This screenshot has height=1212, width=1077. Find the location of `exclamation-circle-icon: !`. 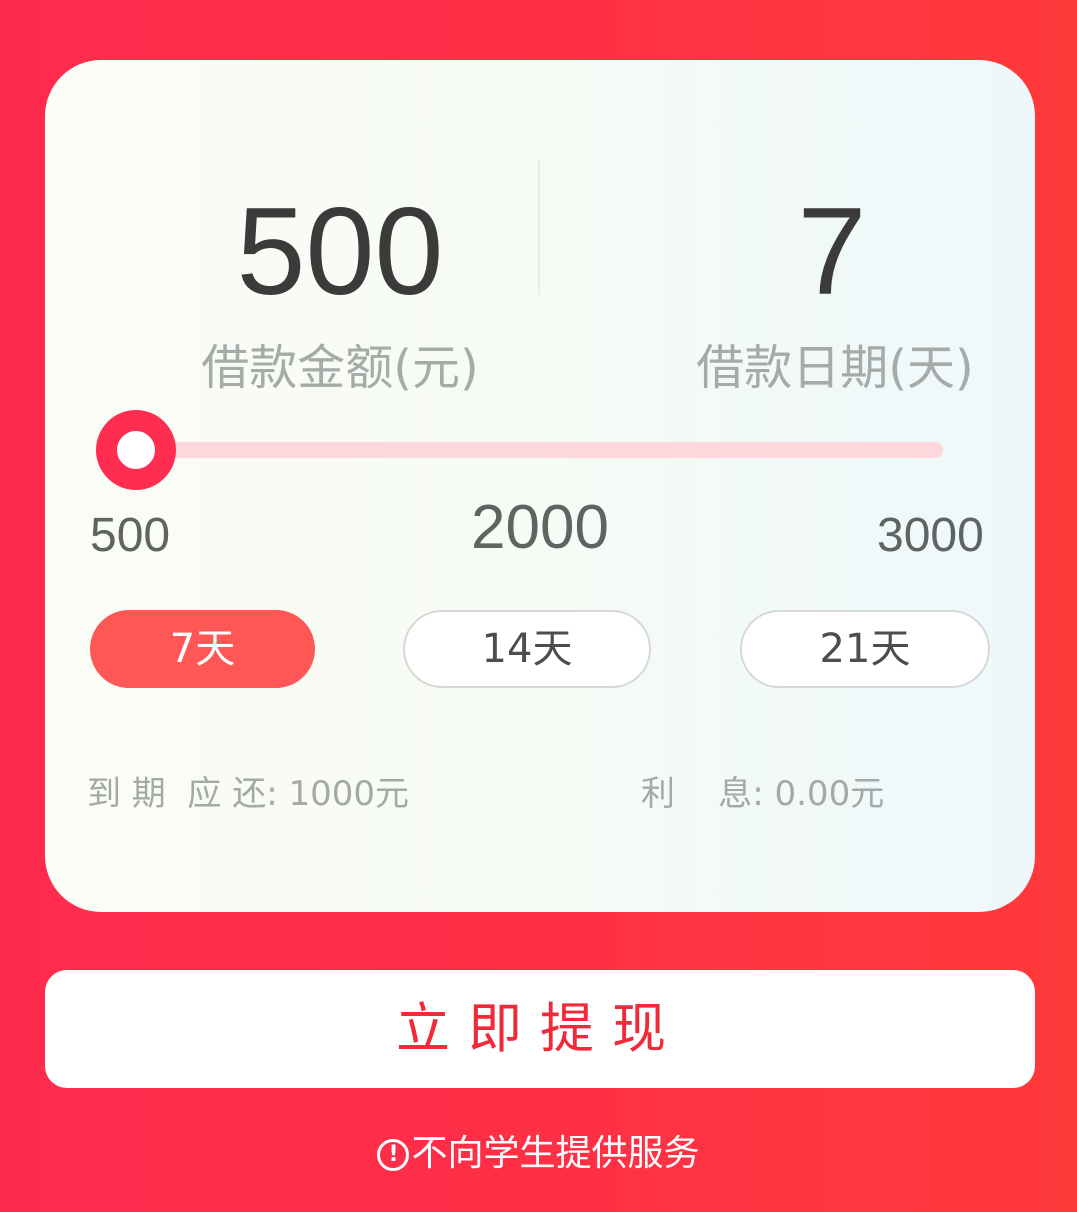

exclamation-circle-icon: ! is located at coordinates (393, 1155).